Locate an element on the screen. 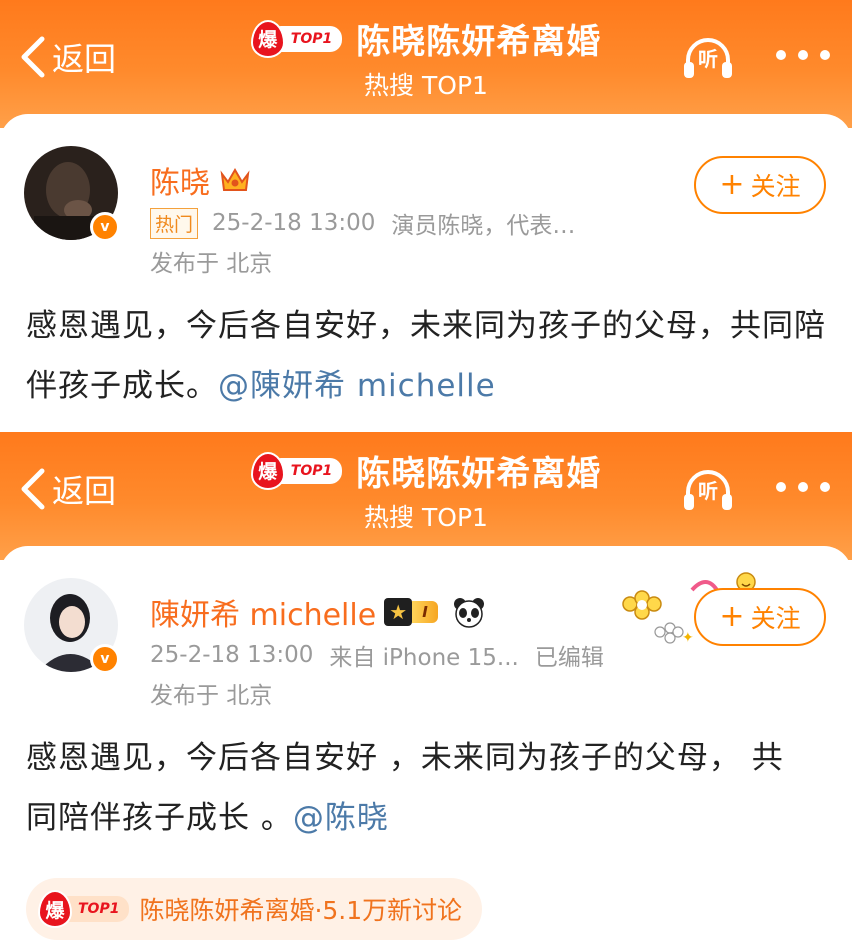  panda-icon is located at coordinates (468, 613).